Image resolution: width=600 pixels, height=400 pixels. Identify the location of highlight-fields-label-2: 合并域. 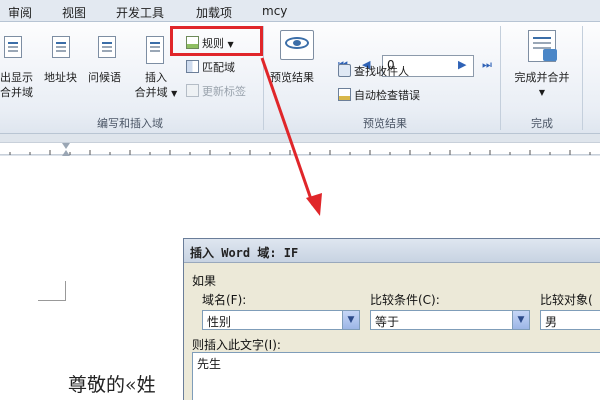
(16, 92).